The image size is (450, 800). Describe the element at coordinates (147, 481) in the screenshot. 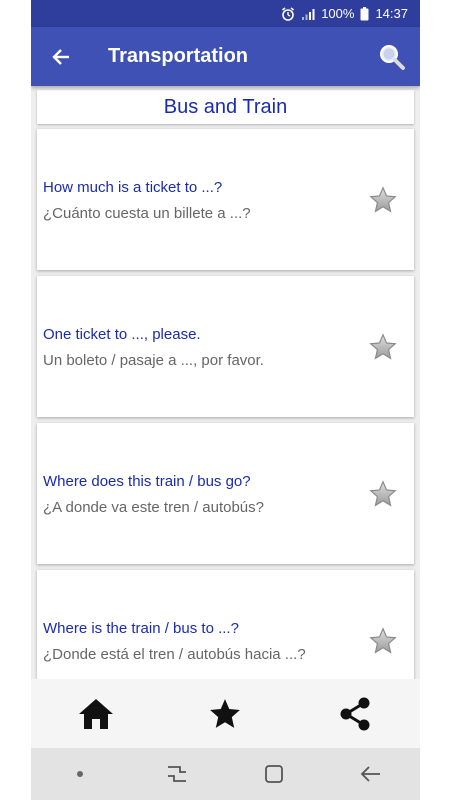

I see `phrase-english: Where does this train / bus go?` at that location.